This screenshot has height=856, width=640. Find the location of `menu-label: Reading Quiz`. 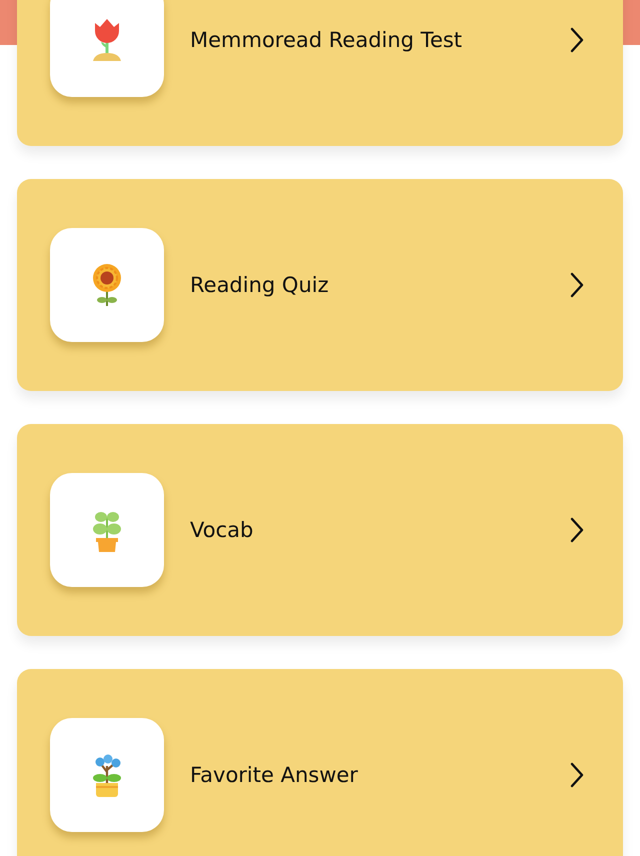

menu-label: Reading Quiz is located at coordinates (260, 285).